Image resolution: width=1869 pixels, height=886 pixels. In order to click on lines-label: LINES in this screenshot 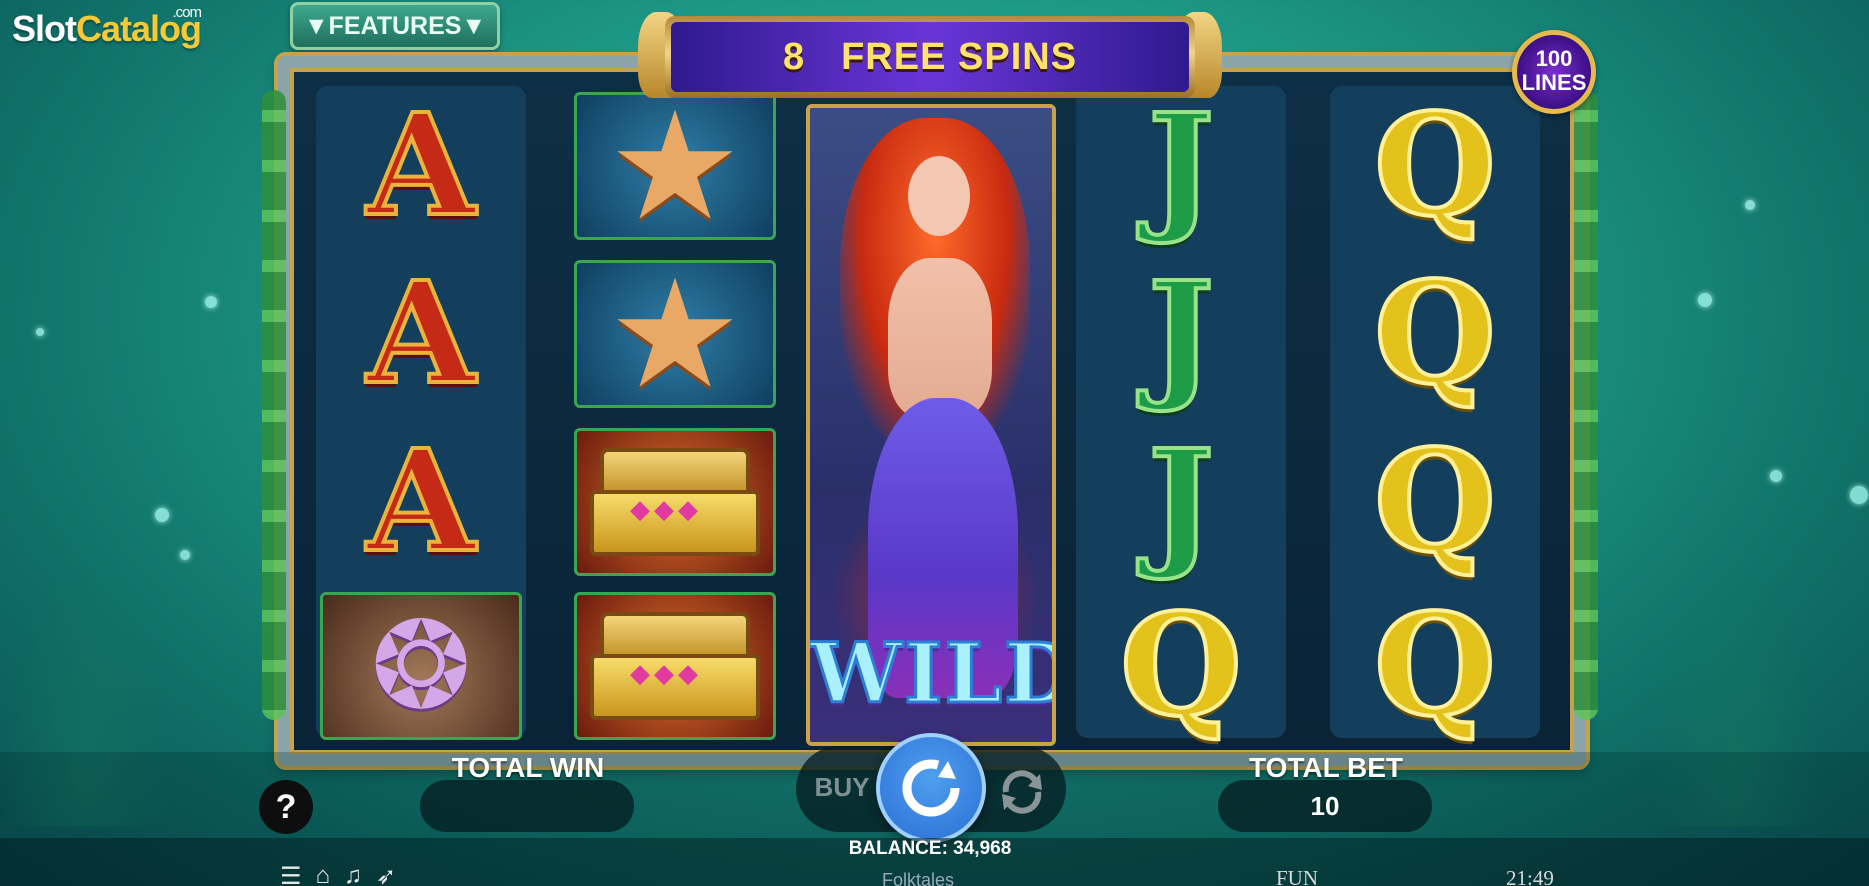, I will do `click(1554, 82)`.